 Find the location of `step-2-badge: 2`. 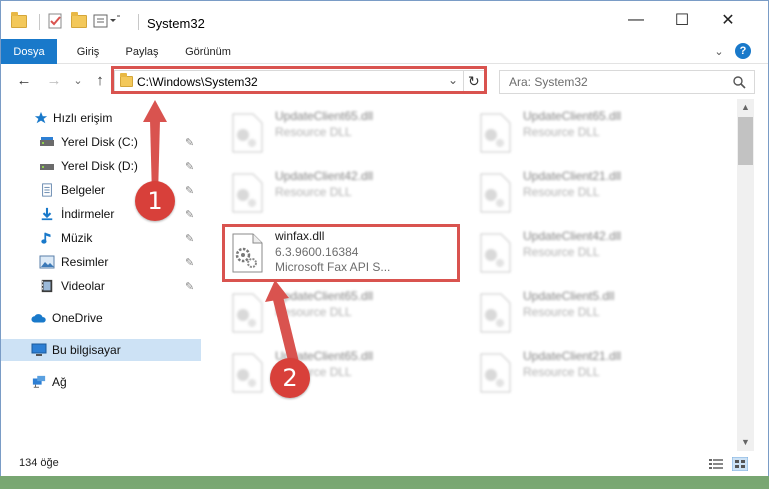

step-2-badge: 2 is located at coordinates (290, 378).